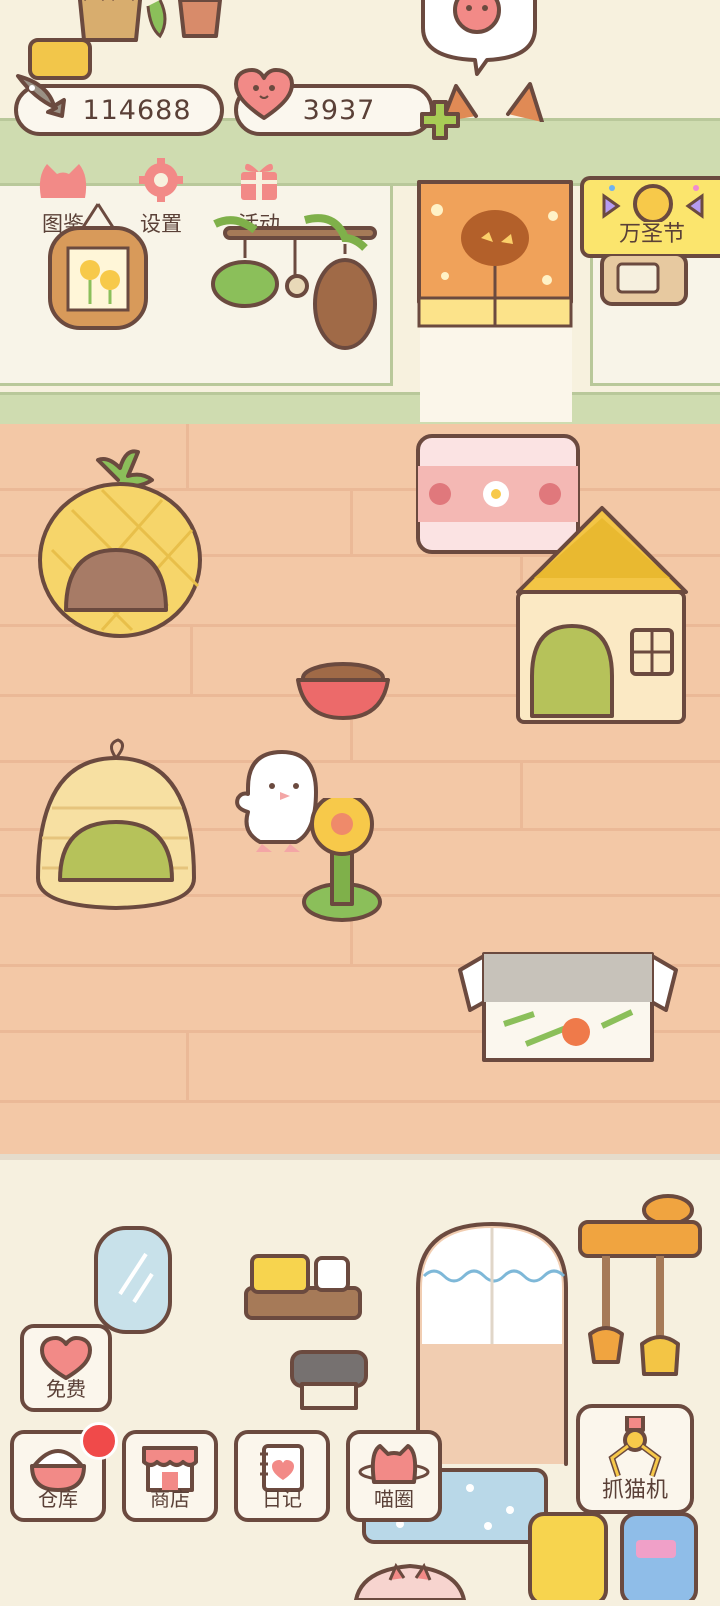 This screenshot has height=1606, width=720. I want to click on warehouse-label: 仓库, so click(58, 1499).